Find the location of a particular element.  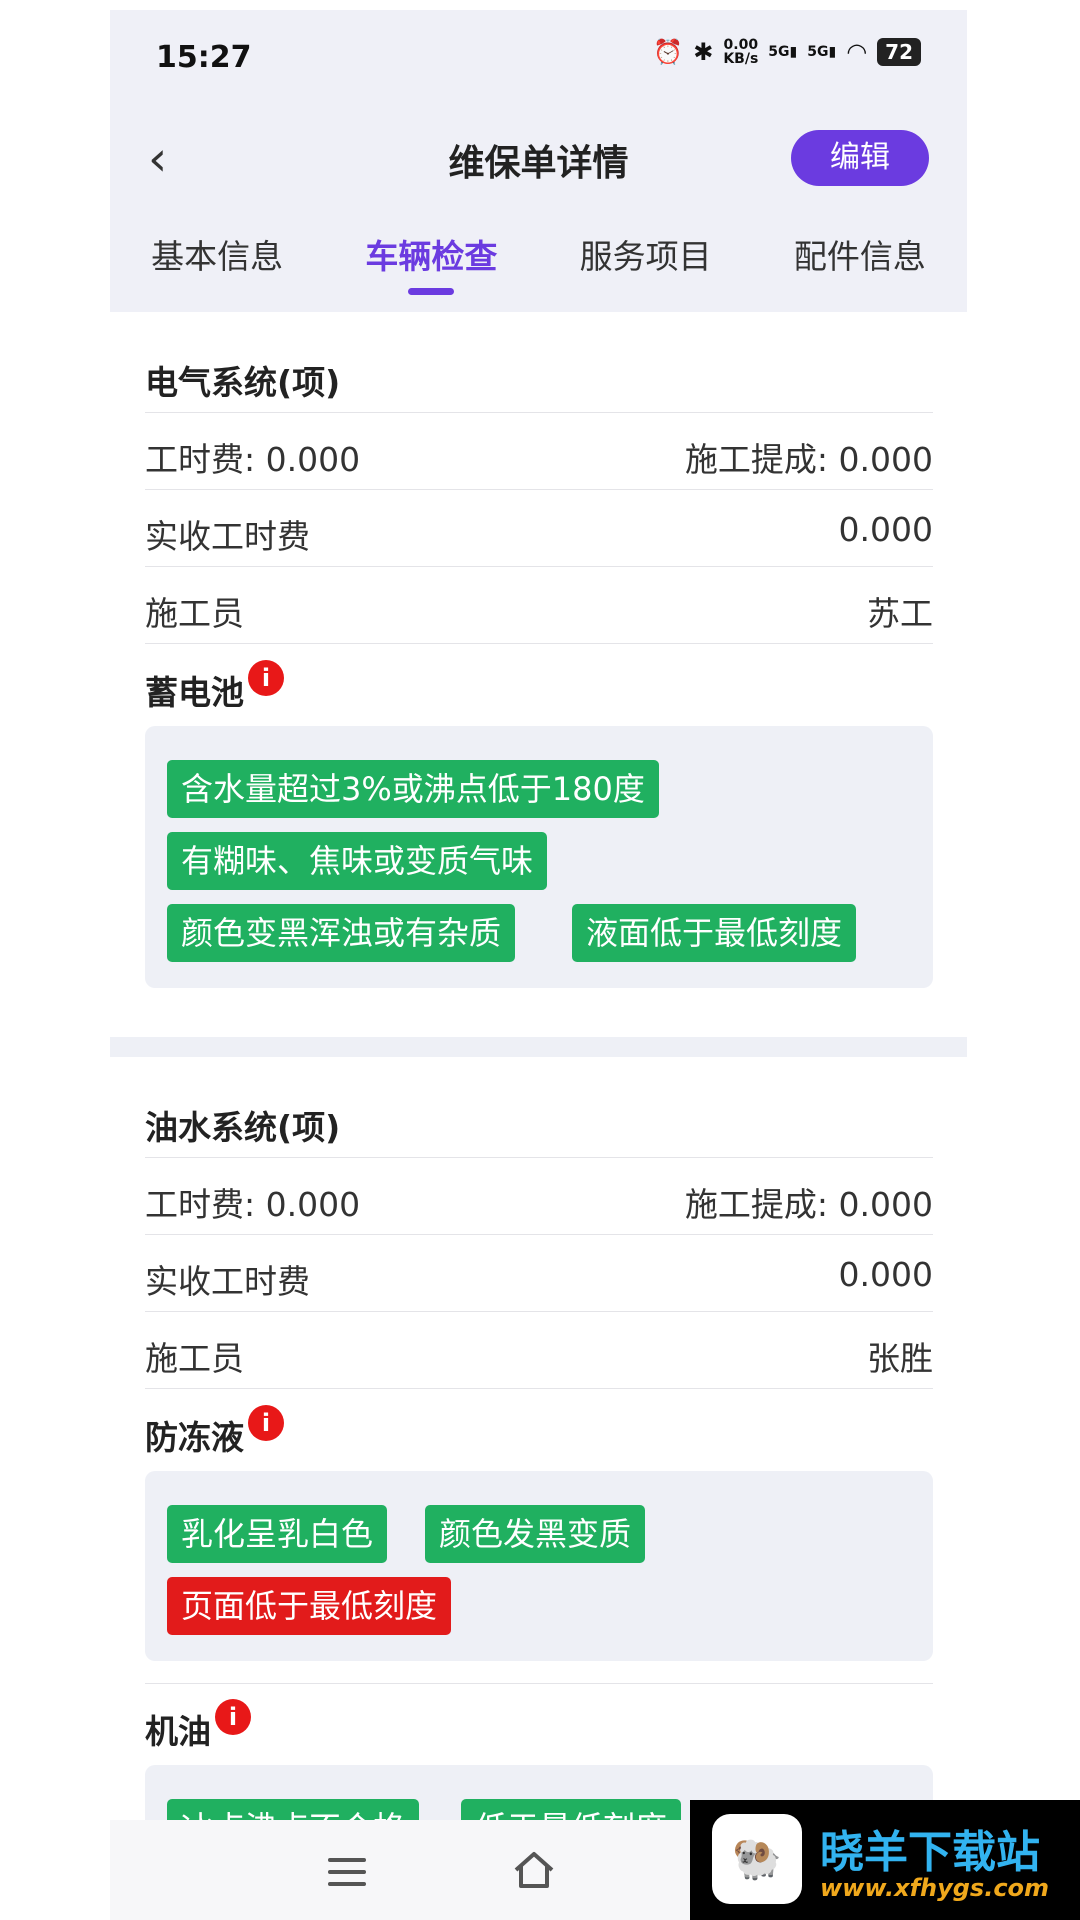

section-title: 电气系统(项) is located at coordinates (243, 382).